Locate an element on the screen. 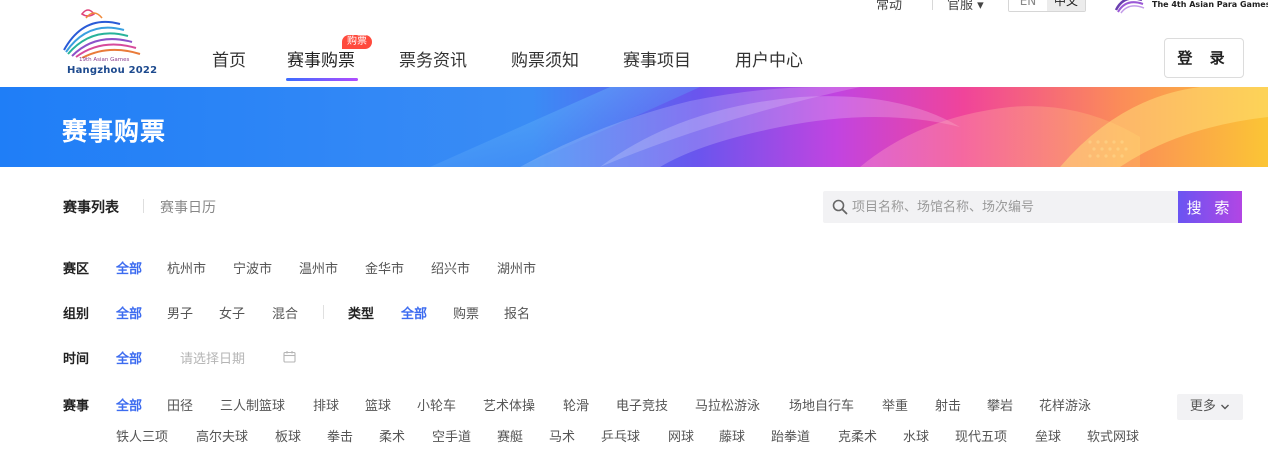 The width and height of the screenshot is (1268, 468). region-option: 全部 is located at coordinates (129, 267).